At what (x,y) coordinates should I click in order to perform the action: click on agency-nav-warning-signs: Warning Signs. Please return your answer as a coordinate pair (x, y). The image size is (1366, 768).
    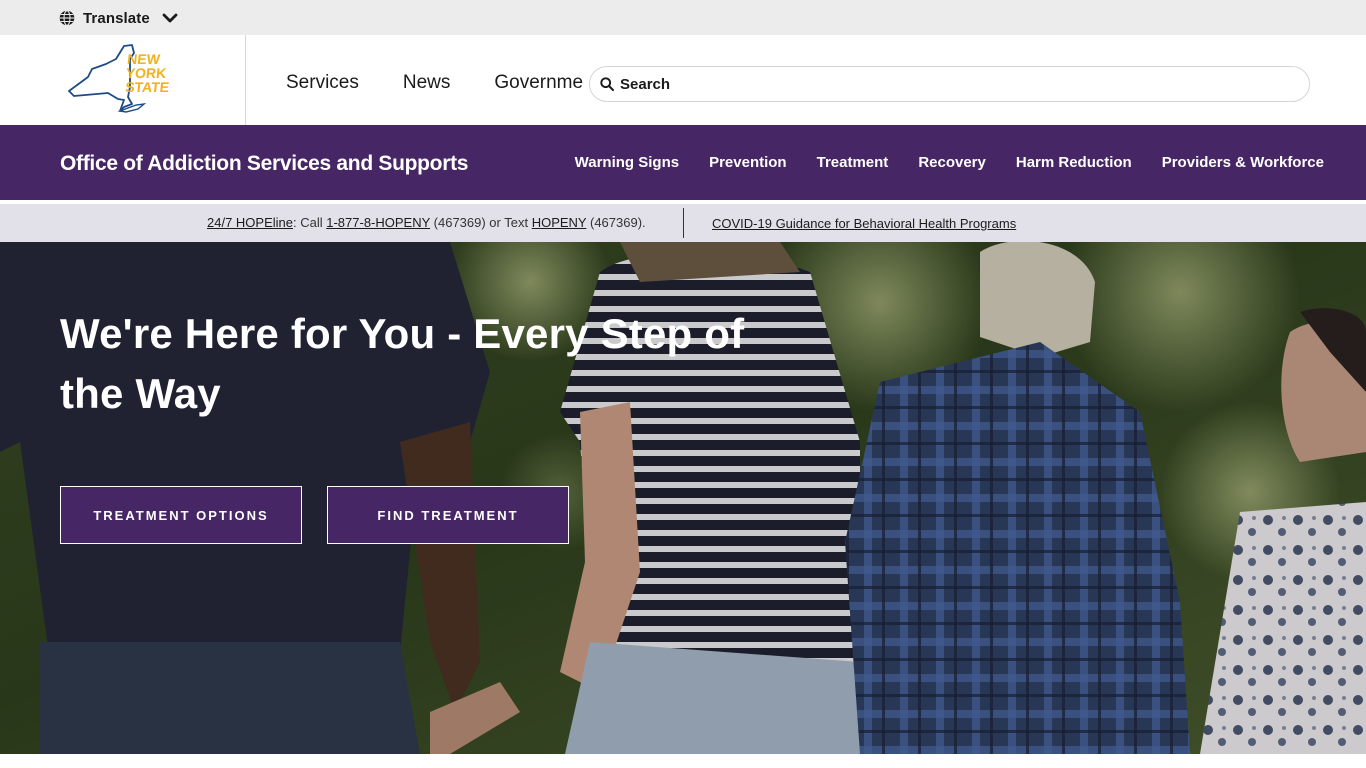
    Looking at the image, I should click on (627, 162).